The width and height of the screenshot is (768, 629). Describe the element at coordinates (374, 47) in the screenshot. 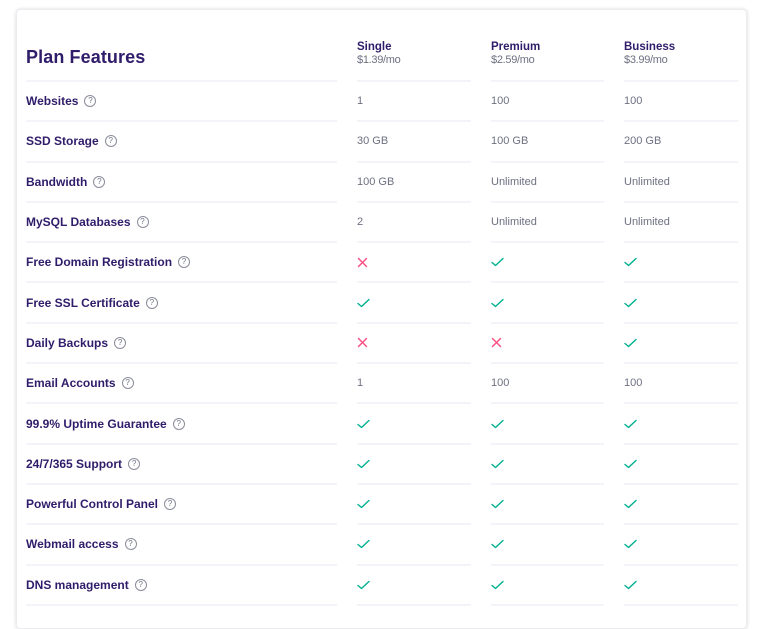

I see `plan-name: Single` at that location.